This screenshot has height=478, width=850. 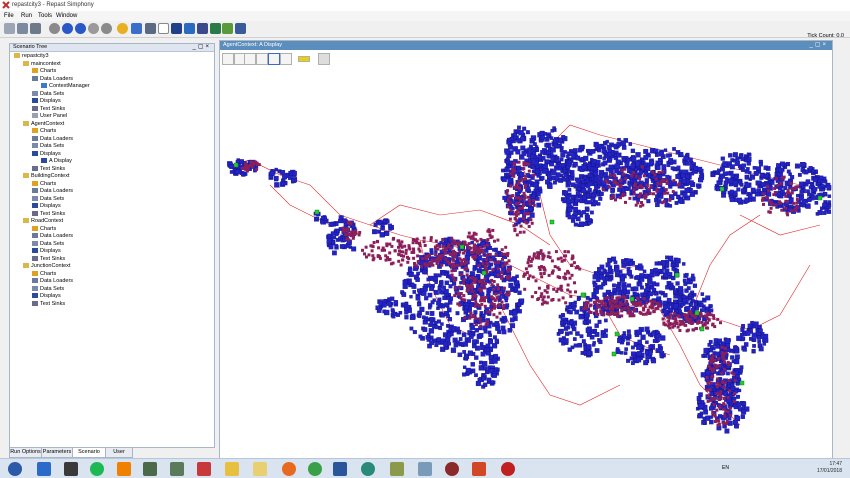 I want to click on tab-run-options: Run Options, so click(x=25, y=452).